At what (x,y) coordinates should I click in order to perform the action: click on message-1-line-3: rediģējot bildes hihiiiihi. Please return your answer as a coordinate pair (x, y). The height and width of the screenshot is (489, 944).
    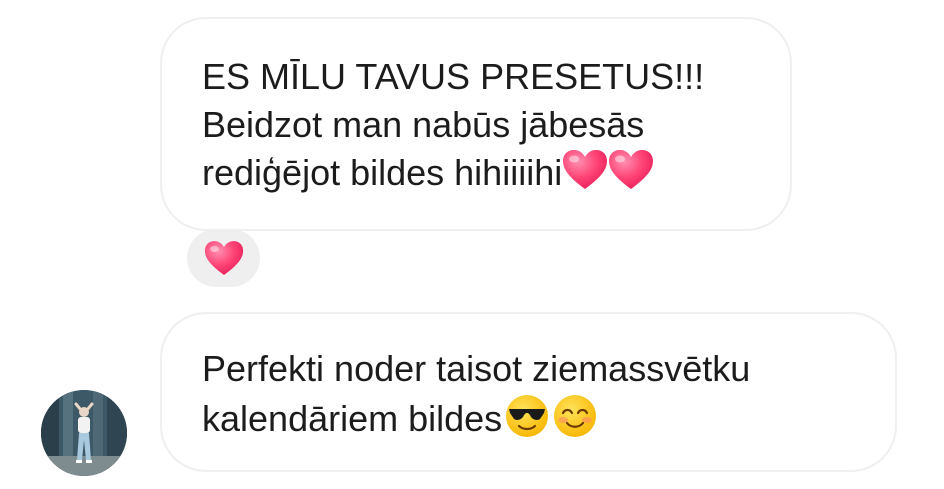
    Looking at the image, I should click on (382, 172).